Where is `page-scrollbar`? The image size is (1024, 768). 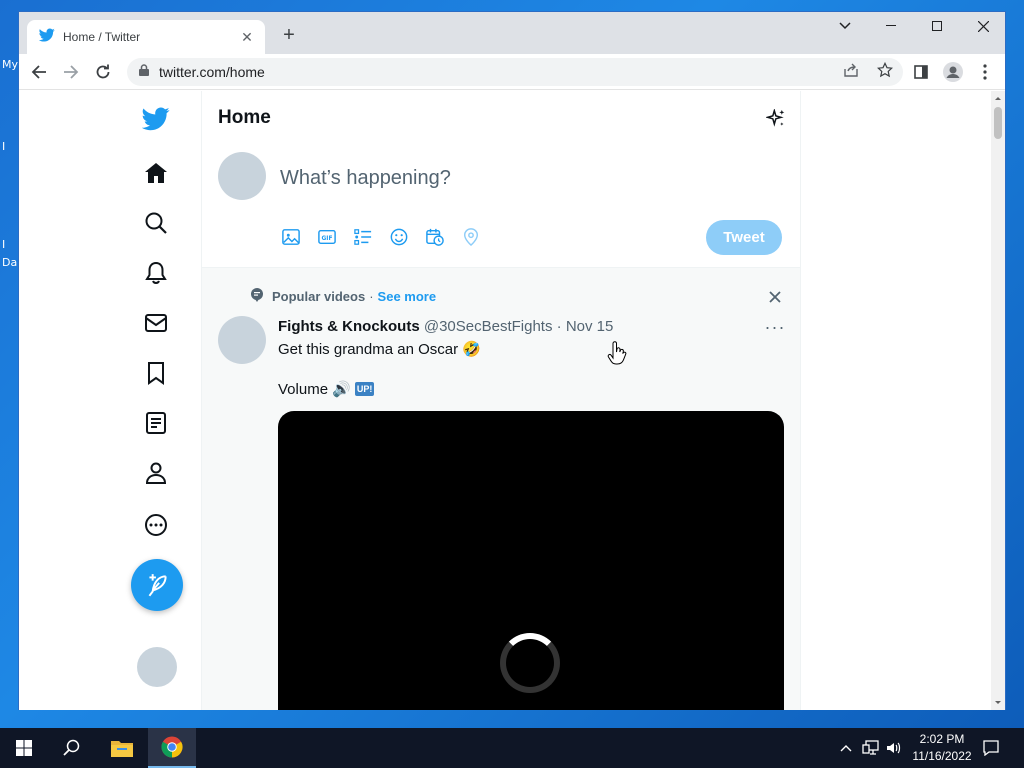
page-scrollbar is located at coordinates (998, 400).